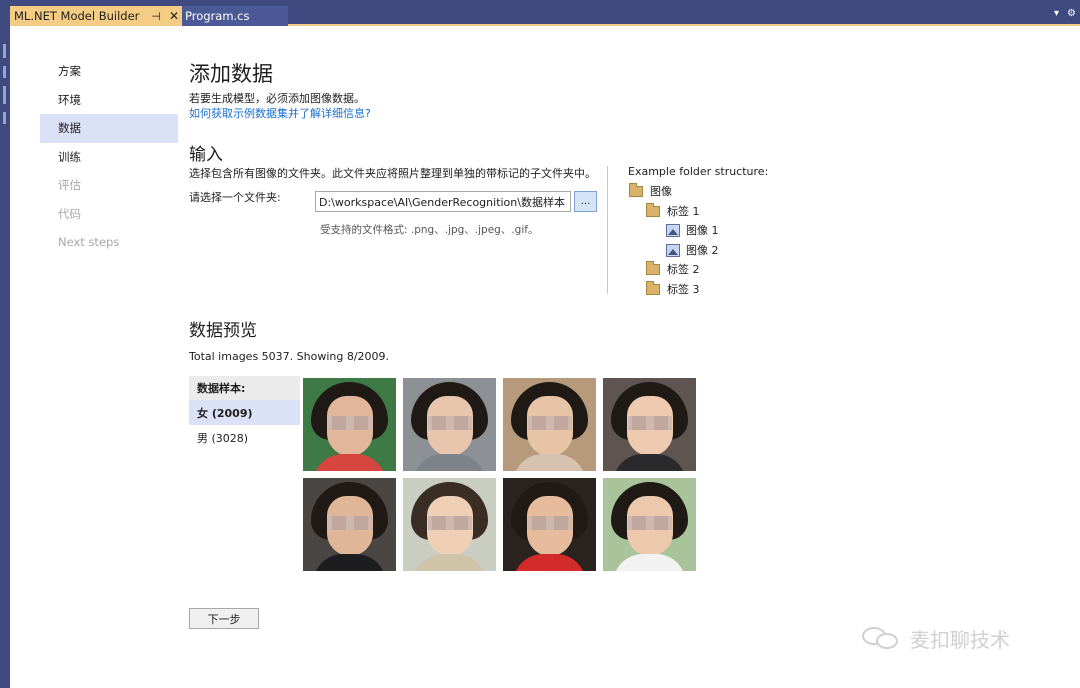 Image resolution: width=1080 pixels, height=688 pixels. What do you see at coordinates (545, 13) in the screenshot?
I see `document-tab-bar: ML.NET Model Builder ⊣ ✕ Program.cs ▾ ⚙` at bounding box center [545, 13].